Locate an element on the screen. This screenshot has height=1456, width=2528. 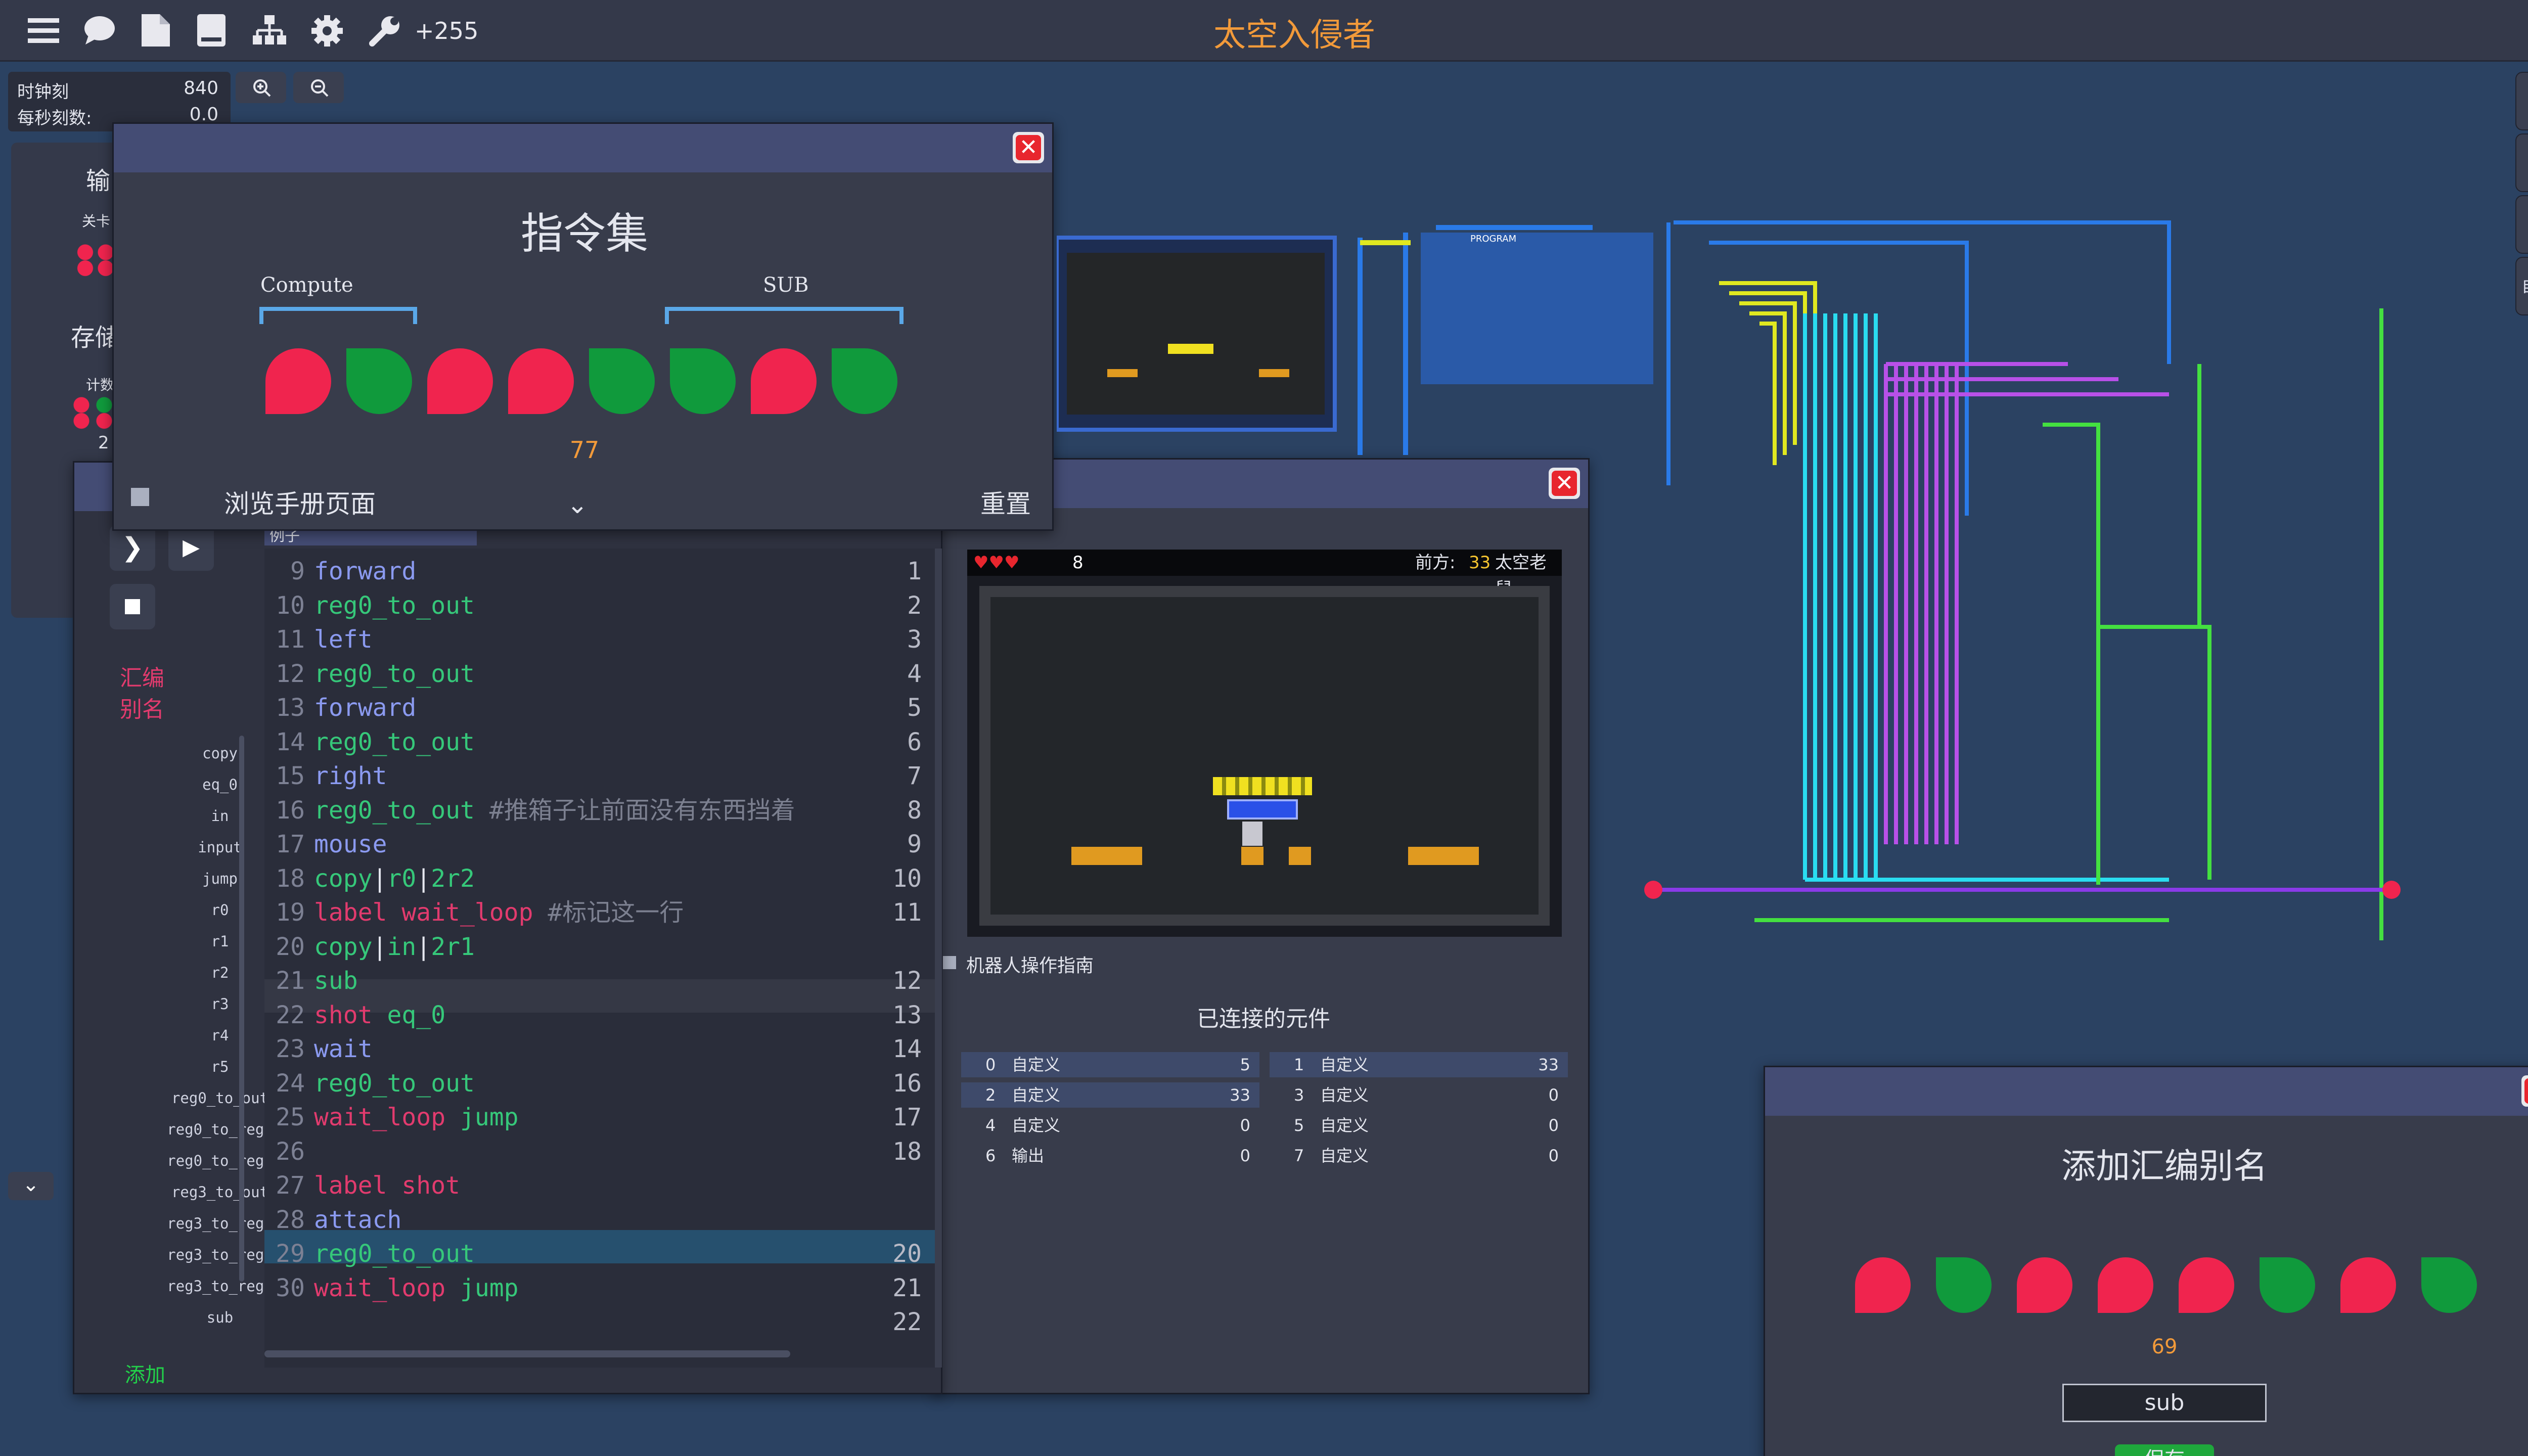
hierarchy-icon is located at coordinates (270, 31).